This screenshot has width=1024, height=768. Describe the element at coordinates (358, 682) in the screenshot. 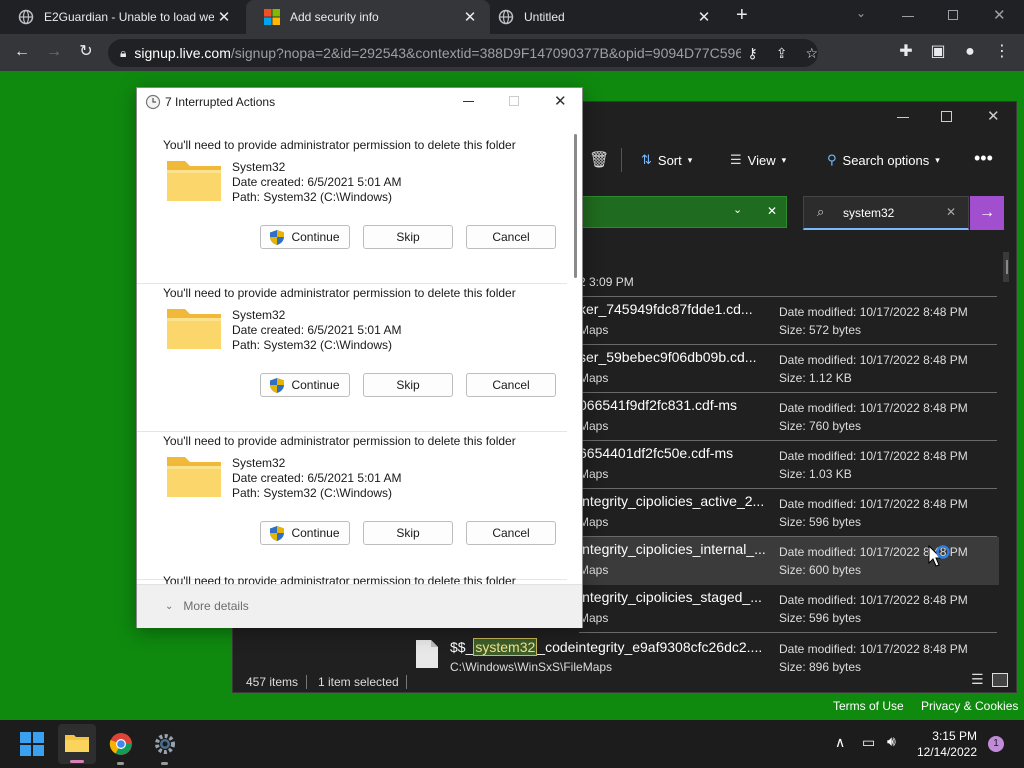

I see `status-selected: 1 item selected` at that location.